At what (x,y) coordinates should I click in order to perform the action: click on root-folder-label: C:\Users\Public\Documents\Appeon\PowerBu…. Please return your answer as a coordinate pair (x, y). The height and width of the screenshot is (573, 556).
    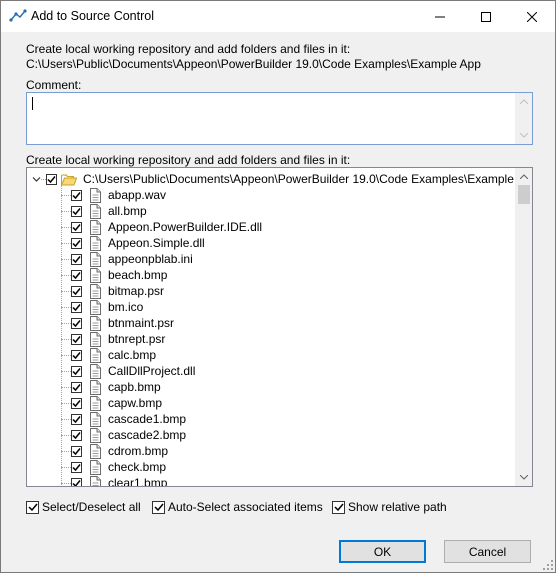
    Looking at the image, I should click on (308, 179).